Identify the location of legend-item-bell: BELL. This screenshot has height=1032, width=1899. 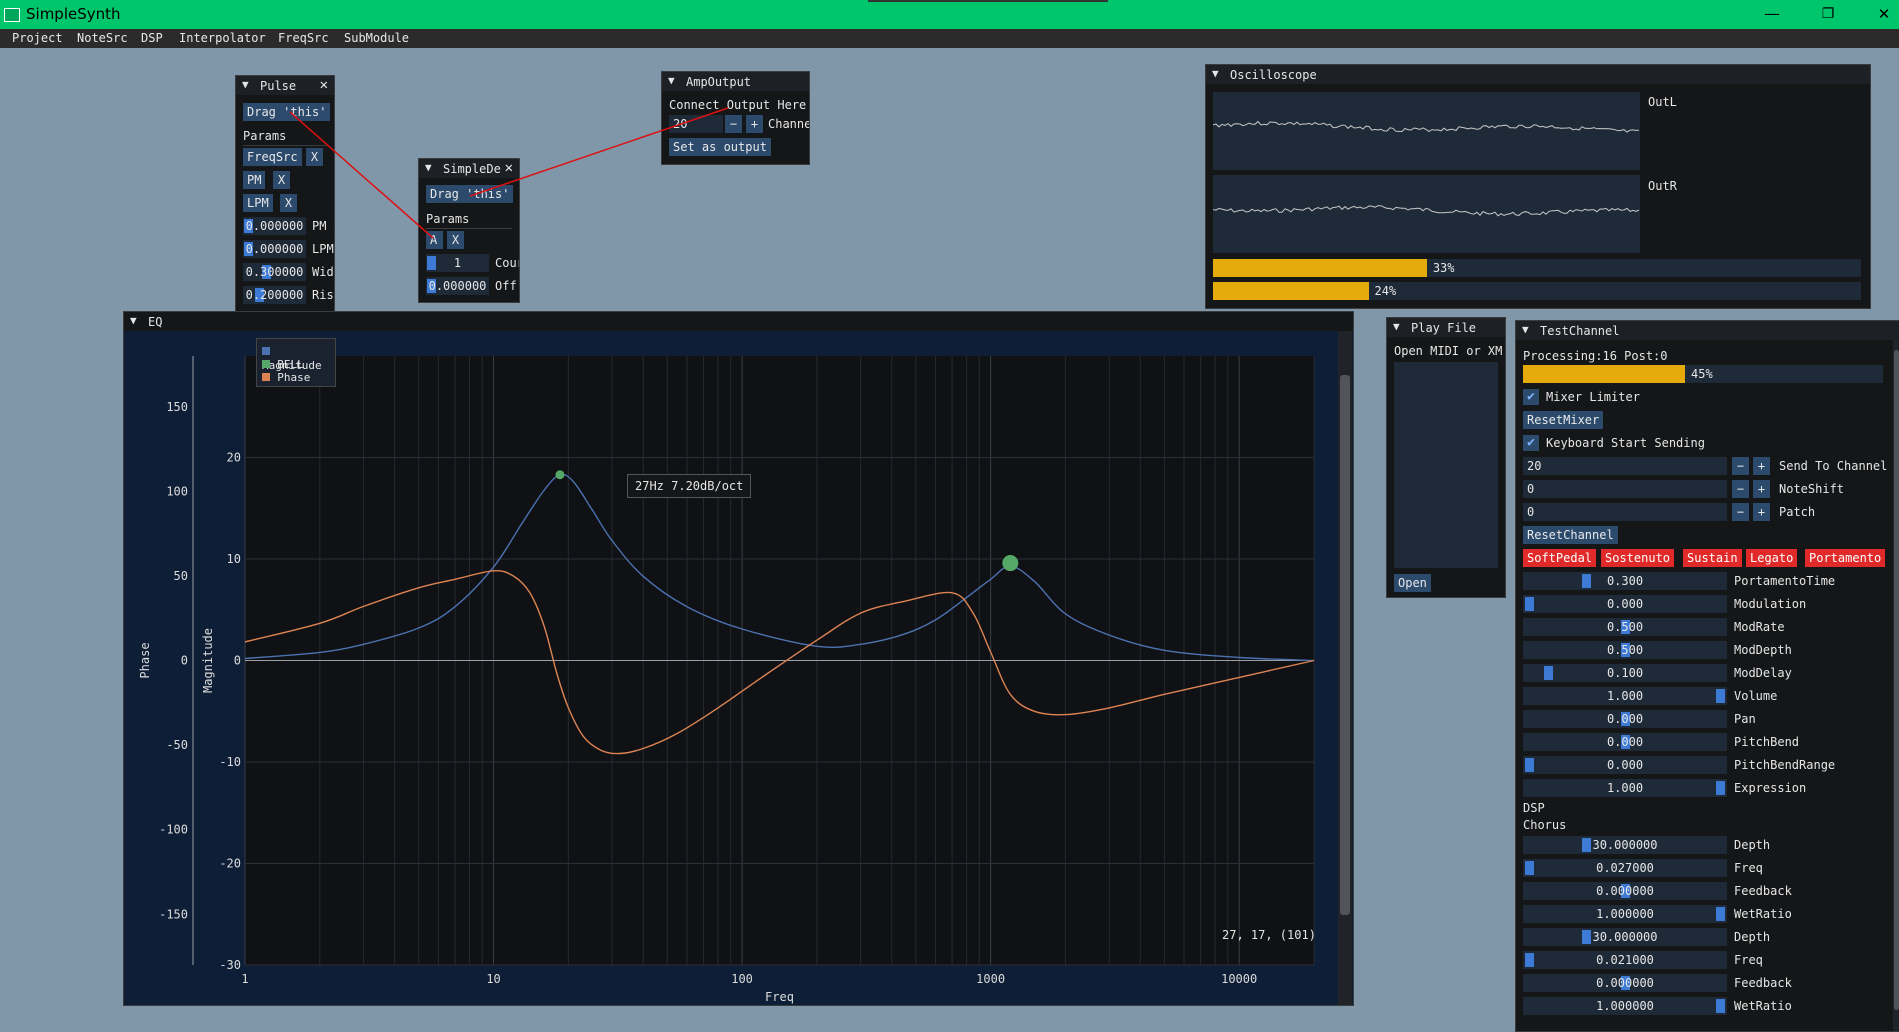
(283, 364).